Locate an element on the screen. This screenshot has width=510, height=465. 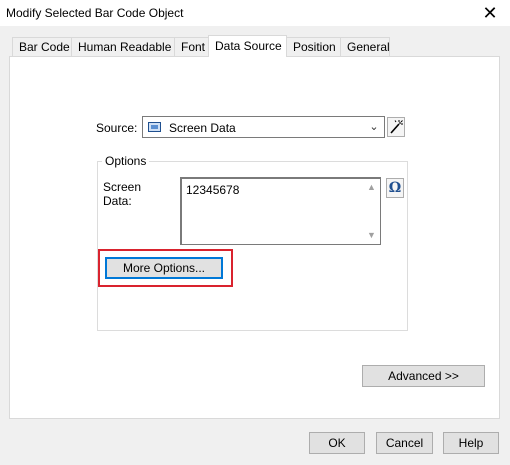
source-label: Source: is located at coordinates (117, 128).